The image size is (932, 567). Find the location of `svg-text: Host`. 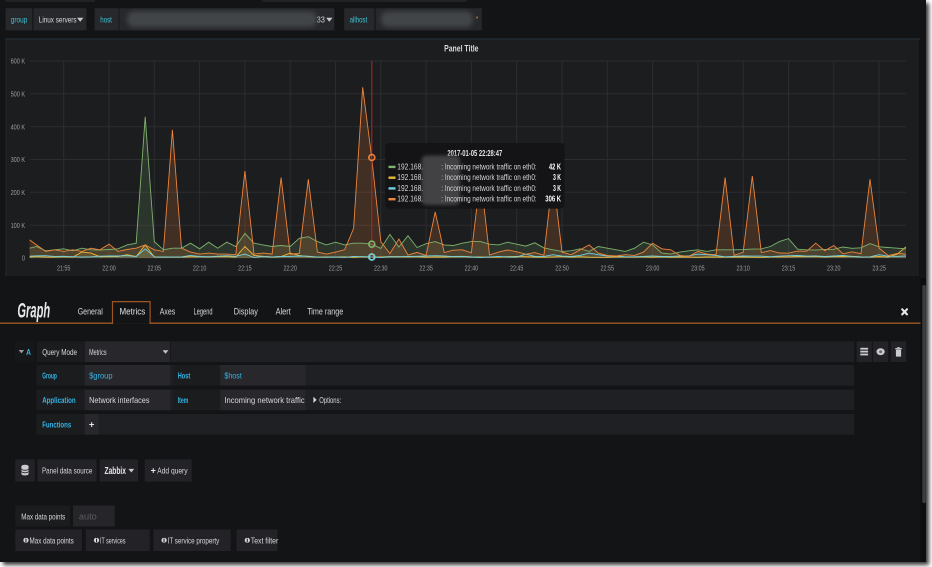

svg-text: Host is located at coordinates (184, 375).